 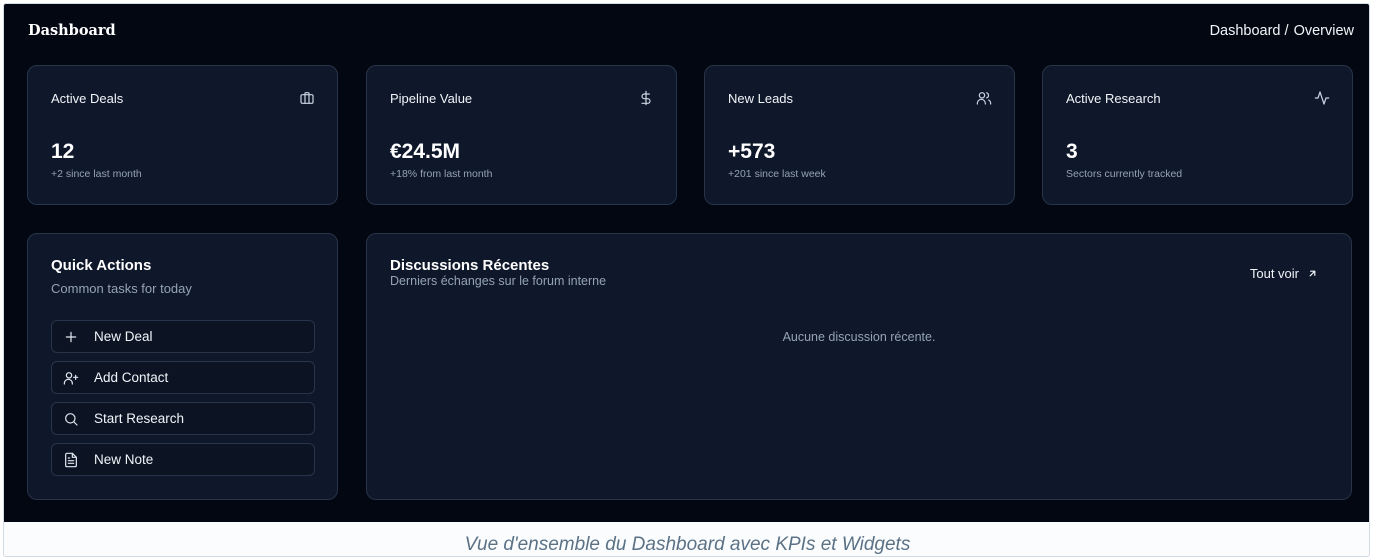 What do you see at coordinates (71, 419) in the screenshot?
I see `search-icon` at bounding box center [71, 419].